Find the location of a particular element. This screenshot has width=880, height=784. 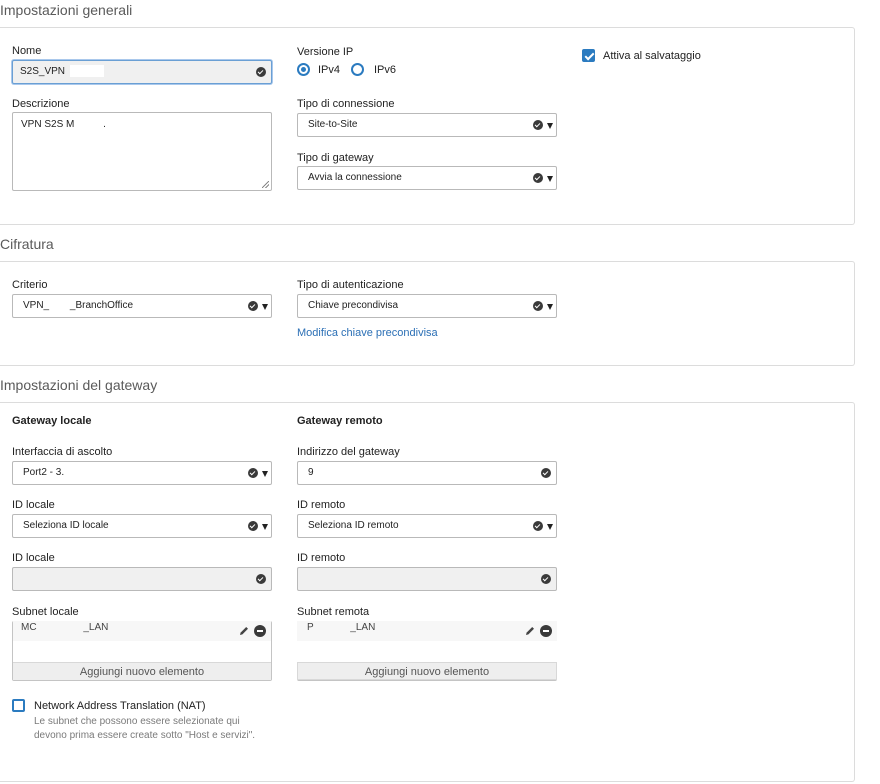

local-subnet-label: Subnet locale is located at coordinates (45, 612).